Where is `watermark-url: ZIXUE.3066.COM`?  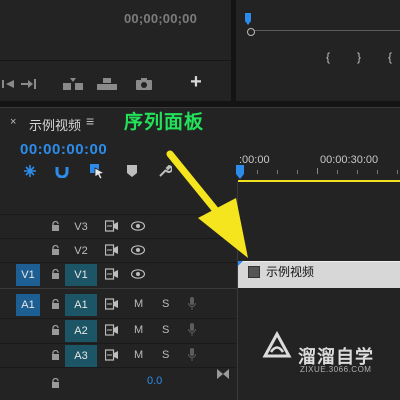 watermark-url: ZIXUE.3066.COM is located at coordinates (336, 369).